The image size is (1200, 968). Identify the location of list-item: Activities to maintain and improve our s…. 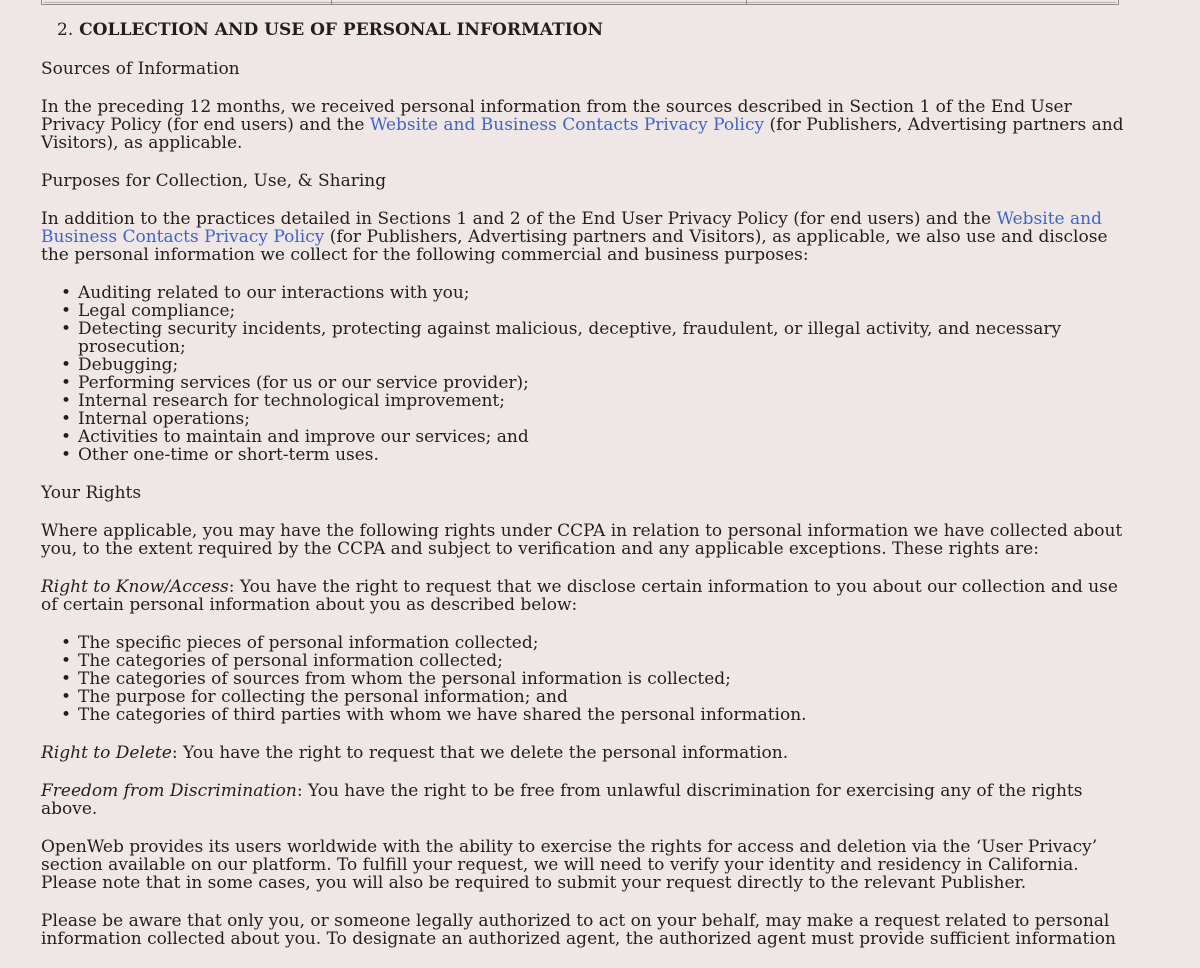
(593, 437).